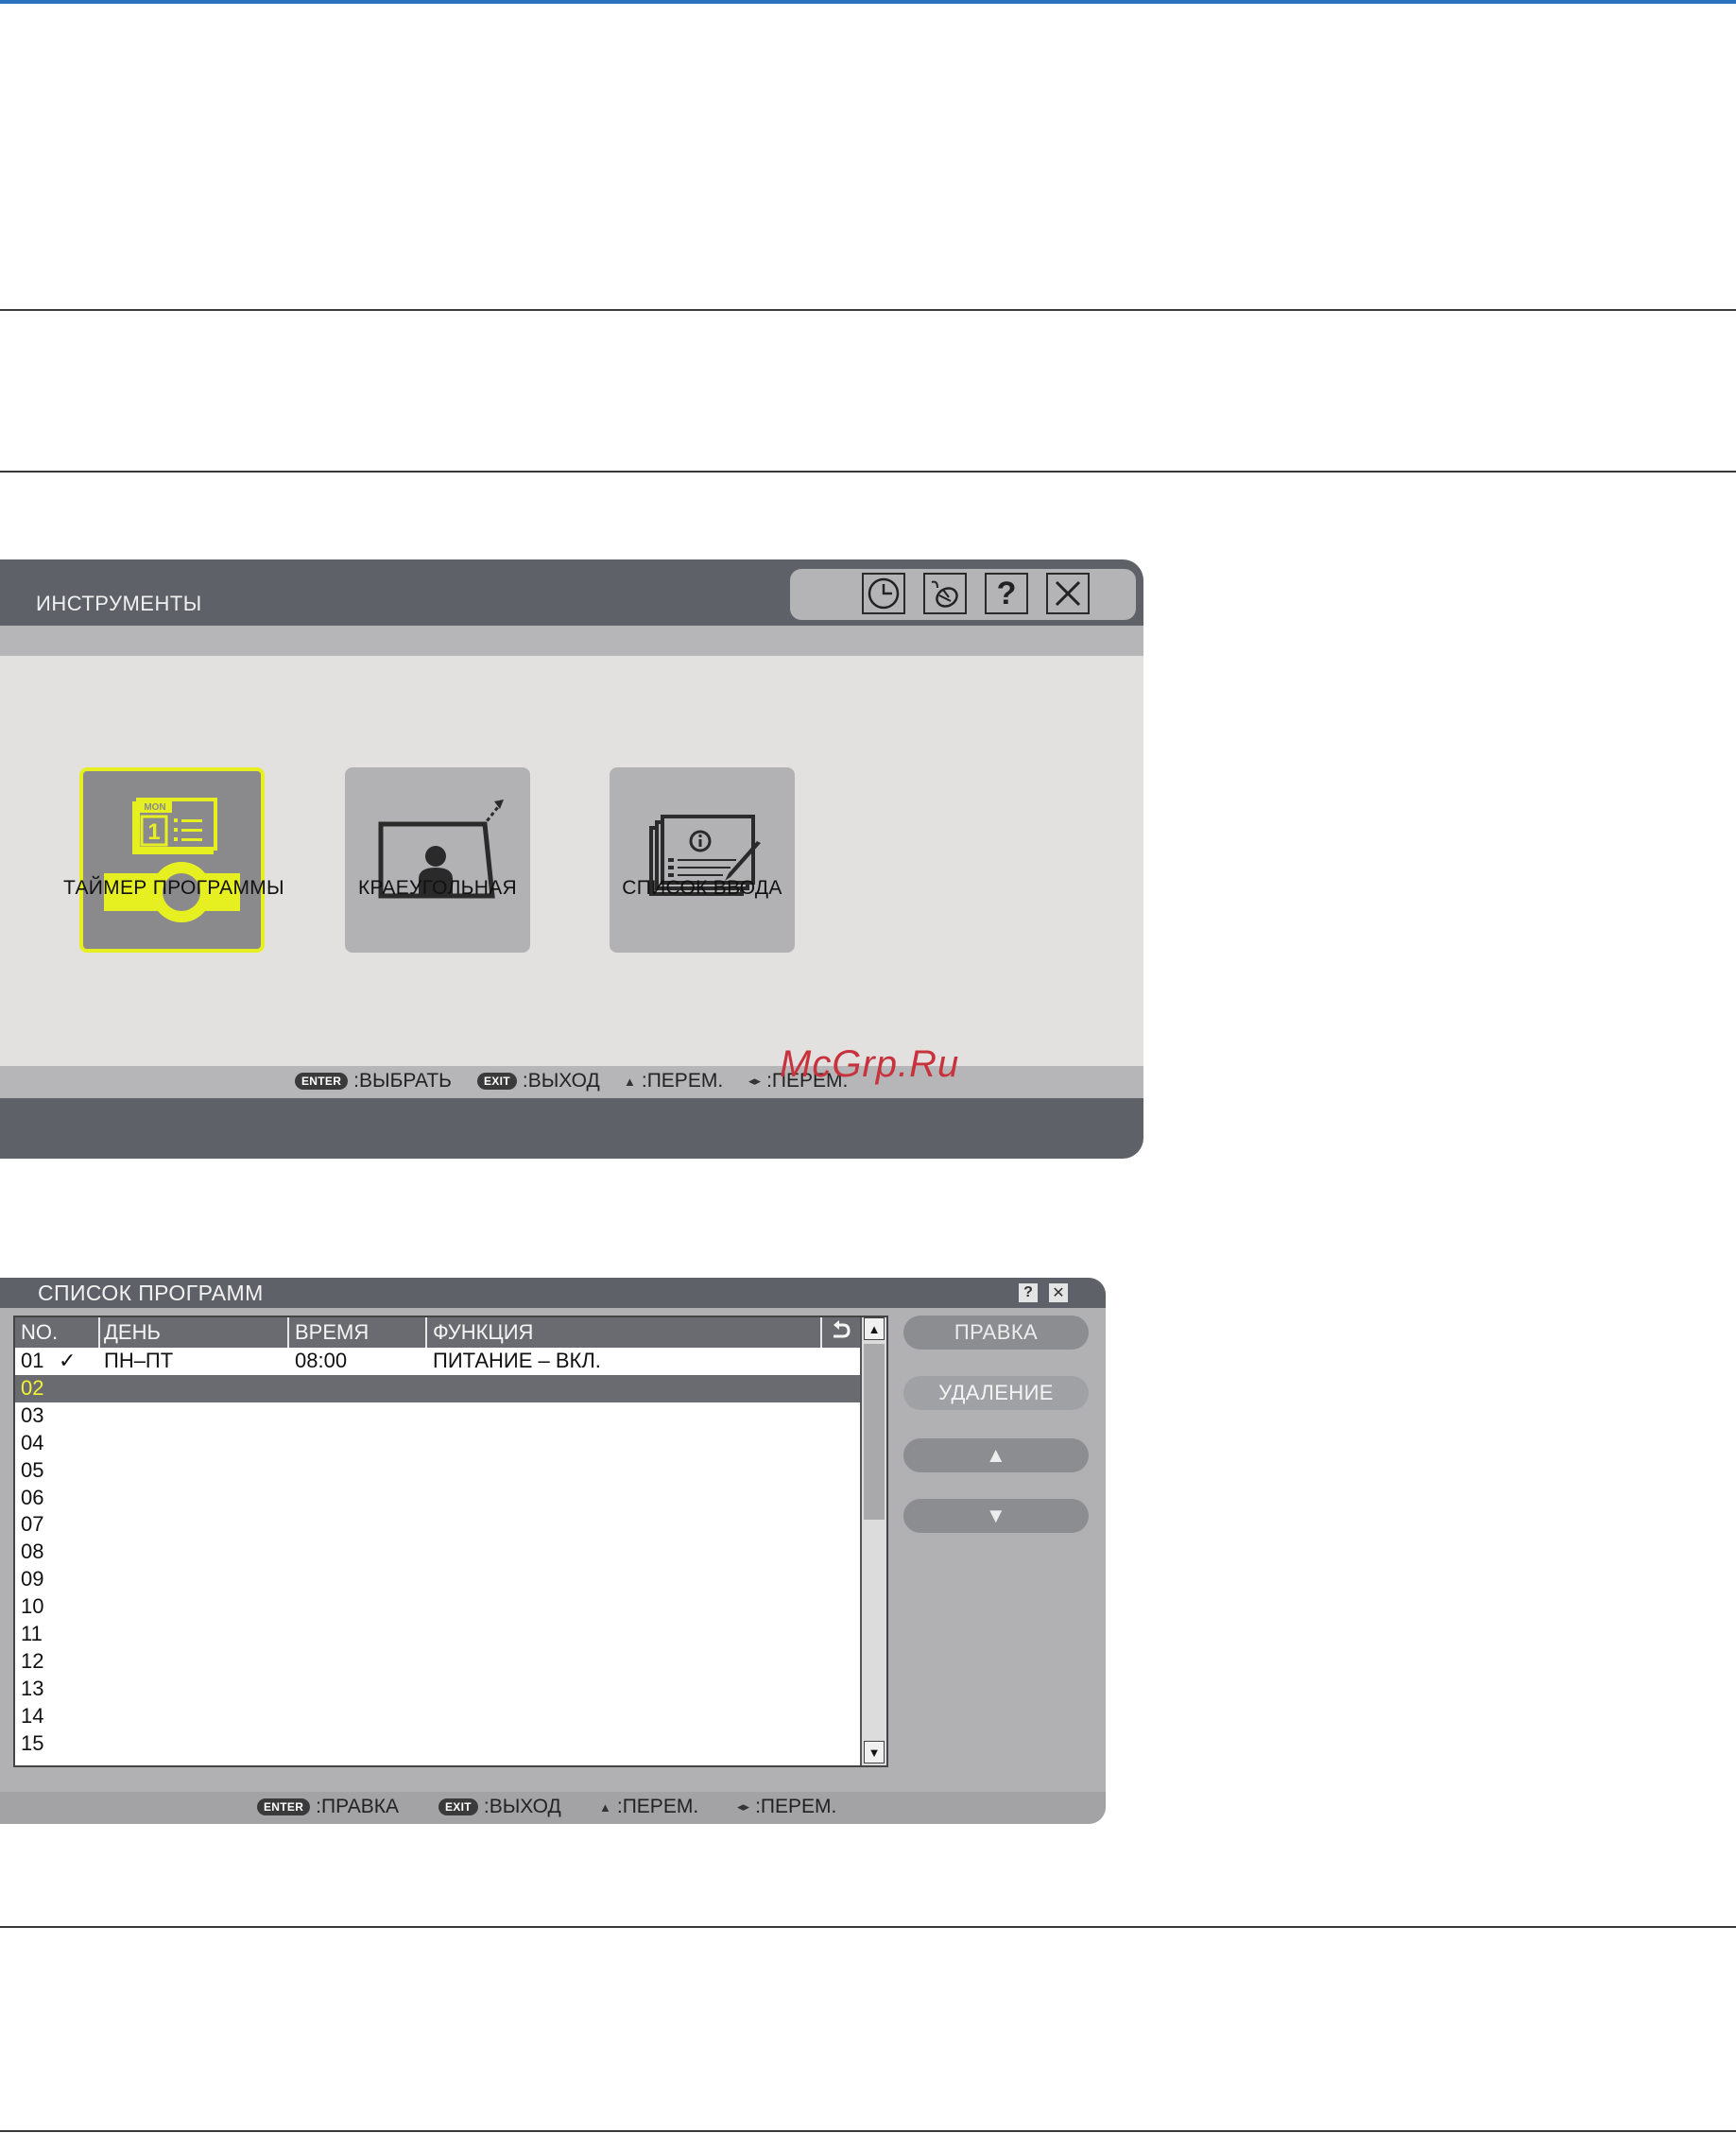 Image resolution: width=1736 pixels, height=2133 pixels. Describe the element at coordinates (373, 1081) in the screenshot. I see `help-enter: ENTER :ВЫБРАТЬ` at that location.